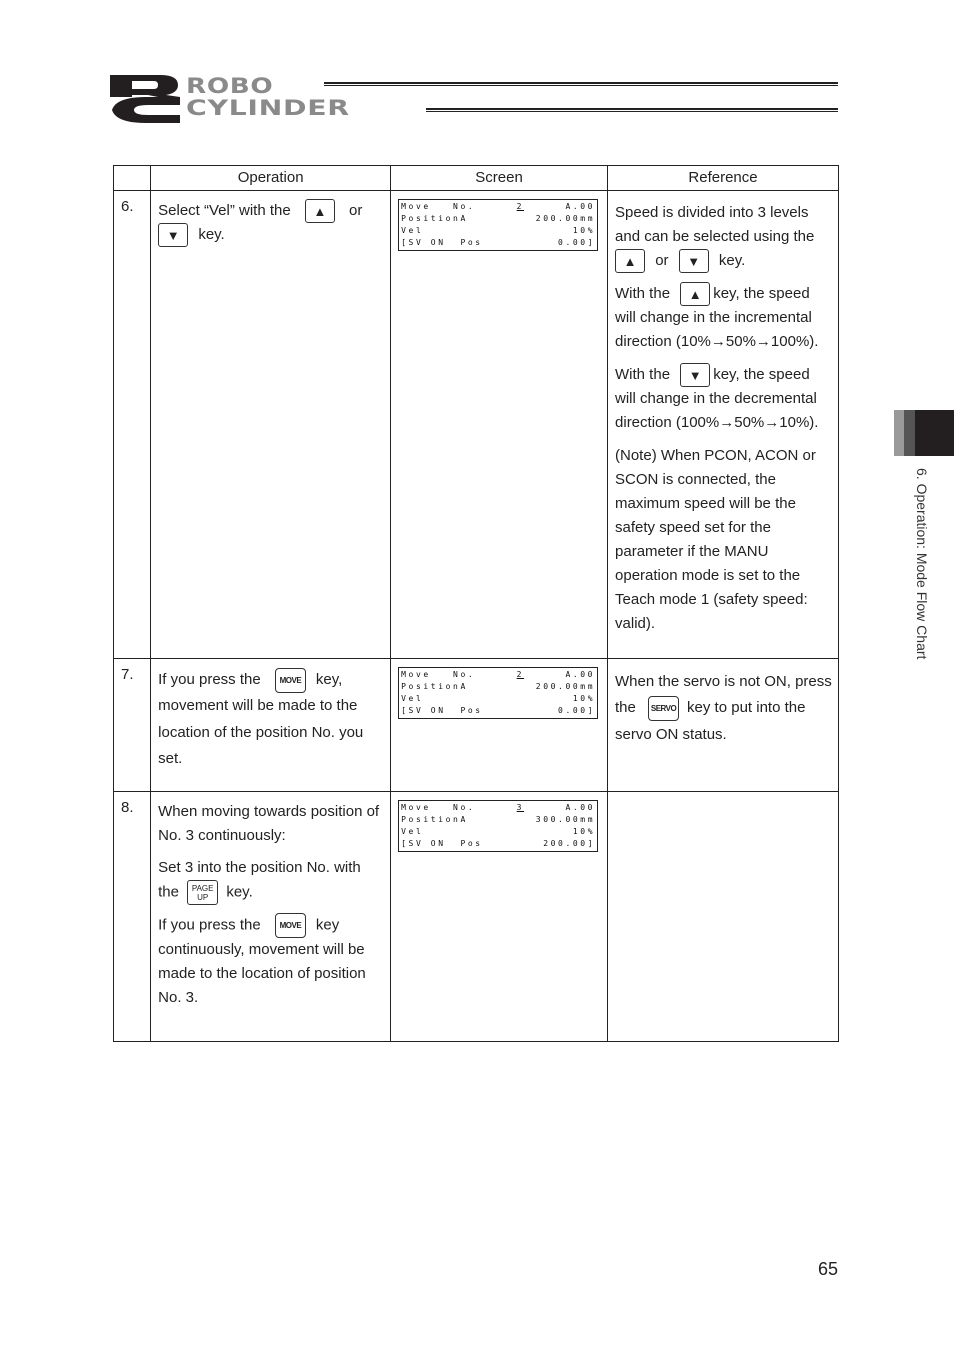  What do you see at coordinates (132, 424) in the screenshot?
I see `step-number: 6.` at bounding box center [132, 424].